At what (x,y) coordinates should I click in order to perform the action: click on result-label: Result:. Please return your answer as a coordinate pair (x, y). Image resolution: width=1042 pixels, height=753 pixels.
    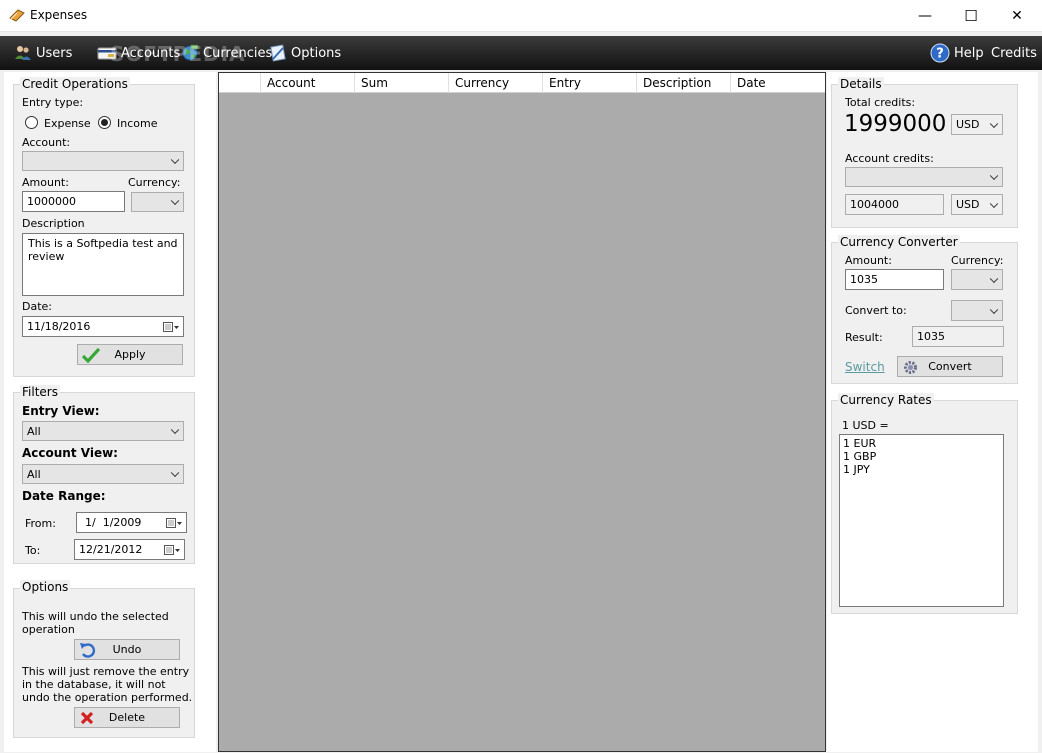
    Looking at the image, I should click on (864, 337).